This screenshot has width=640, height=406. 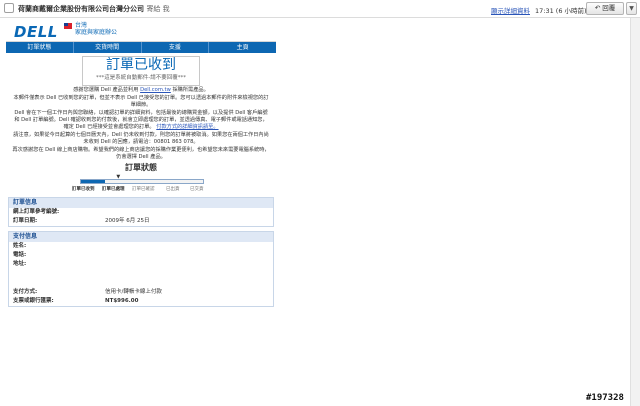 What do you see at coordinates (36, 212) in the screenshot?
I see `order-ref-label: 網上訂單參考編號:` at bounding box center [36, 212].